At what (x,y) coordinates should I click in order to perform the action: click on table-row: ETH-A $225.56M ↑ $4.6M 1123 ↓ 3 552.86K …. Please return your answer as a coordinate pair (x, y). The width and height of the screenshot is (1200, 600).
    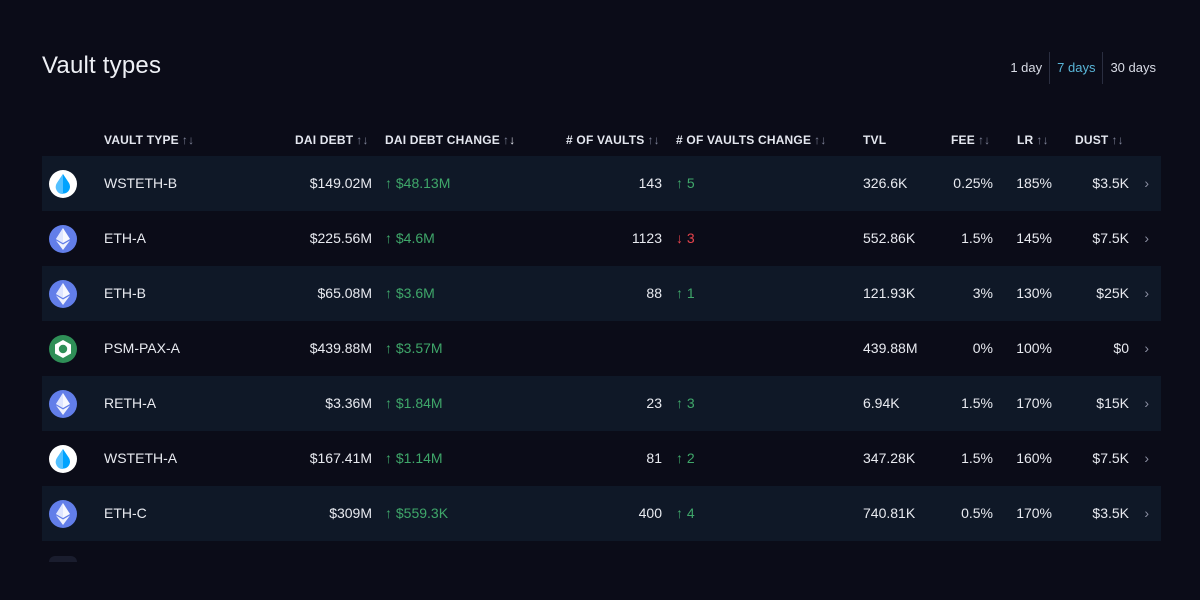
    Looking at the image, I should click on (601, 238).